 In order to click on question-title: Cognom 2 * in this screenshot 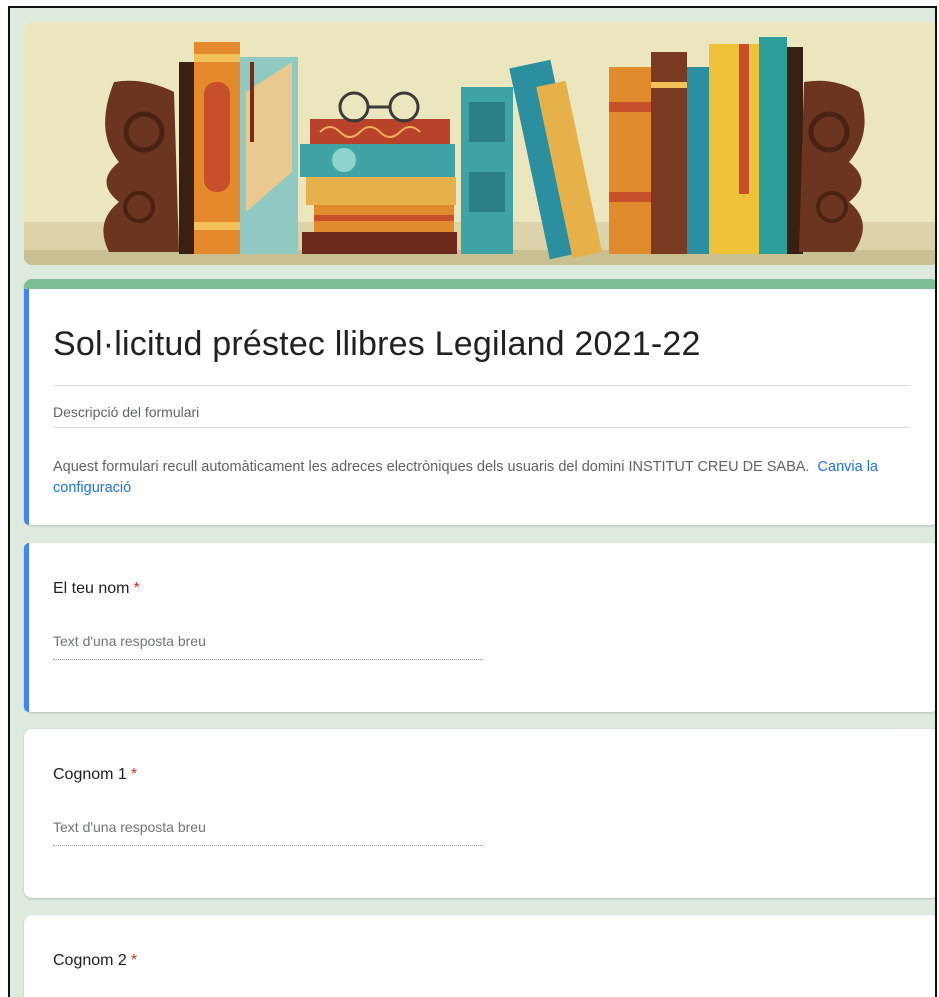, I will do `click(95, 961)`.